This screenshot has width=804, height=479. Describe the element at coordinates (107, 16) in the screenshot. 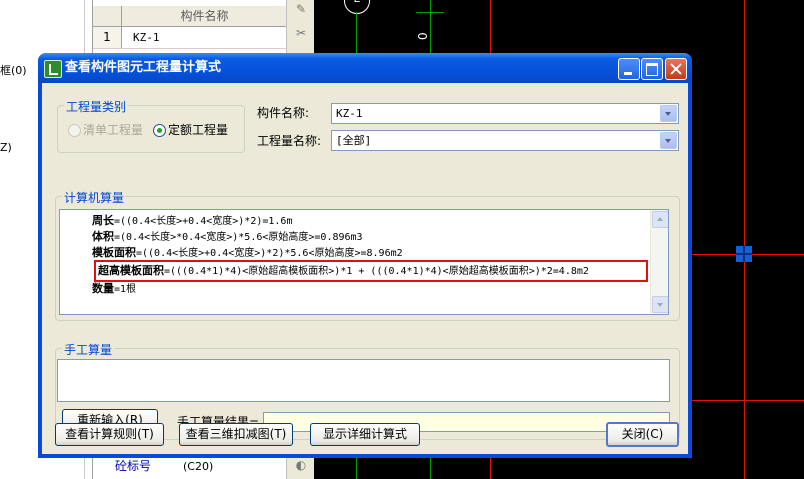

I see `row-number-header` at that location.